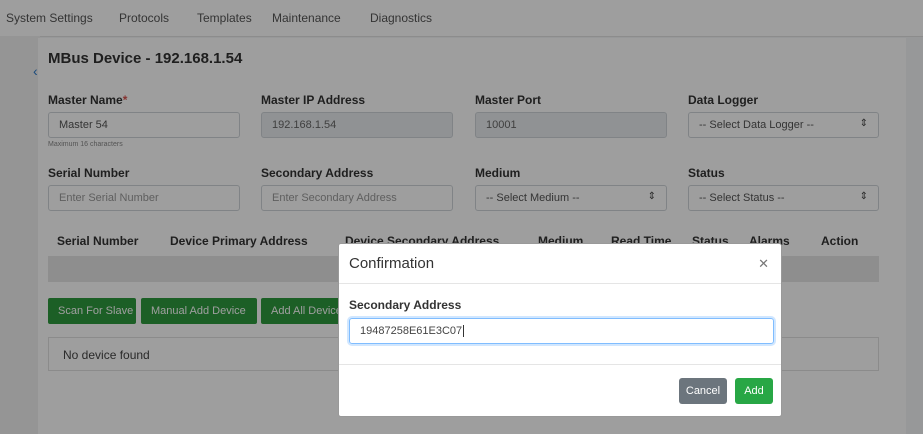 The image size is (923, 434). Describe the element at coordinates (464, 331) in the screenshot. I see `text-cursor` at that location.